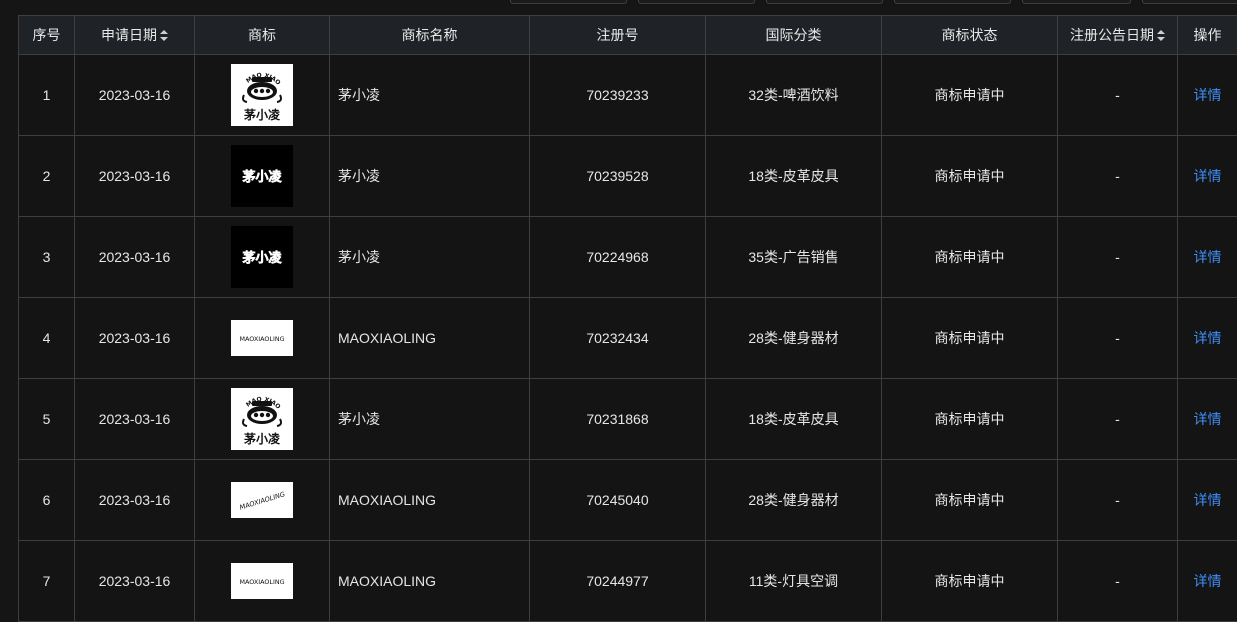 This screenshot has height=622, width=1237. I want to click on cell-index: 2, so click(47, 176).